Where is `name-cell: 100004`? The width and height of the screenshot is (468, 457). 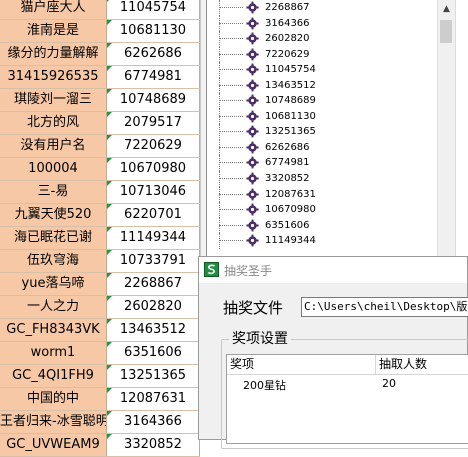
name-cell: 100004 is located at coordinates (53, 169).